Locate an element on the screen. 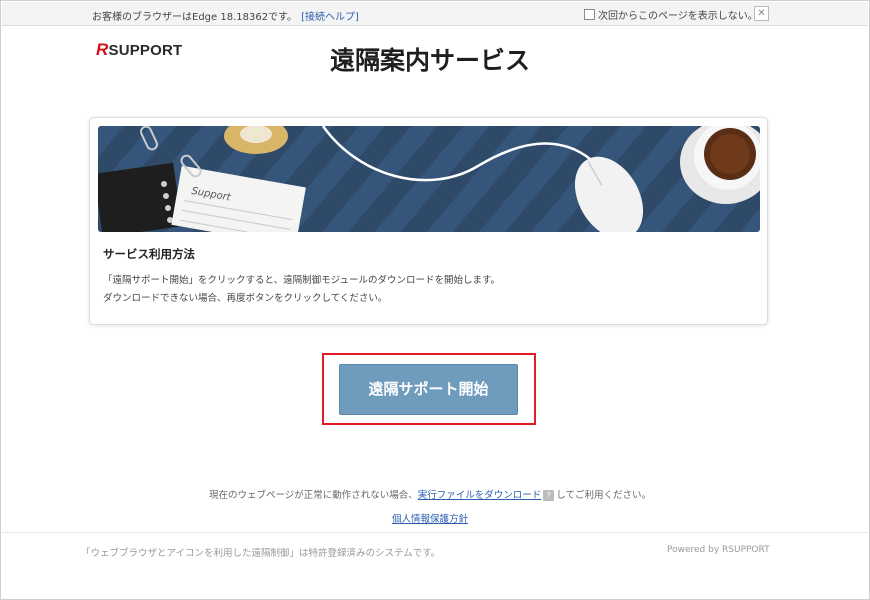 The width and height of the screenshot is (870, 600). hide-page-checkbox is located at coordinates (589, 14).